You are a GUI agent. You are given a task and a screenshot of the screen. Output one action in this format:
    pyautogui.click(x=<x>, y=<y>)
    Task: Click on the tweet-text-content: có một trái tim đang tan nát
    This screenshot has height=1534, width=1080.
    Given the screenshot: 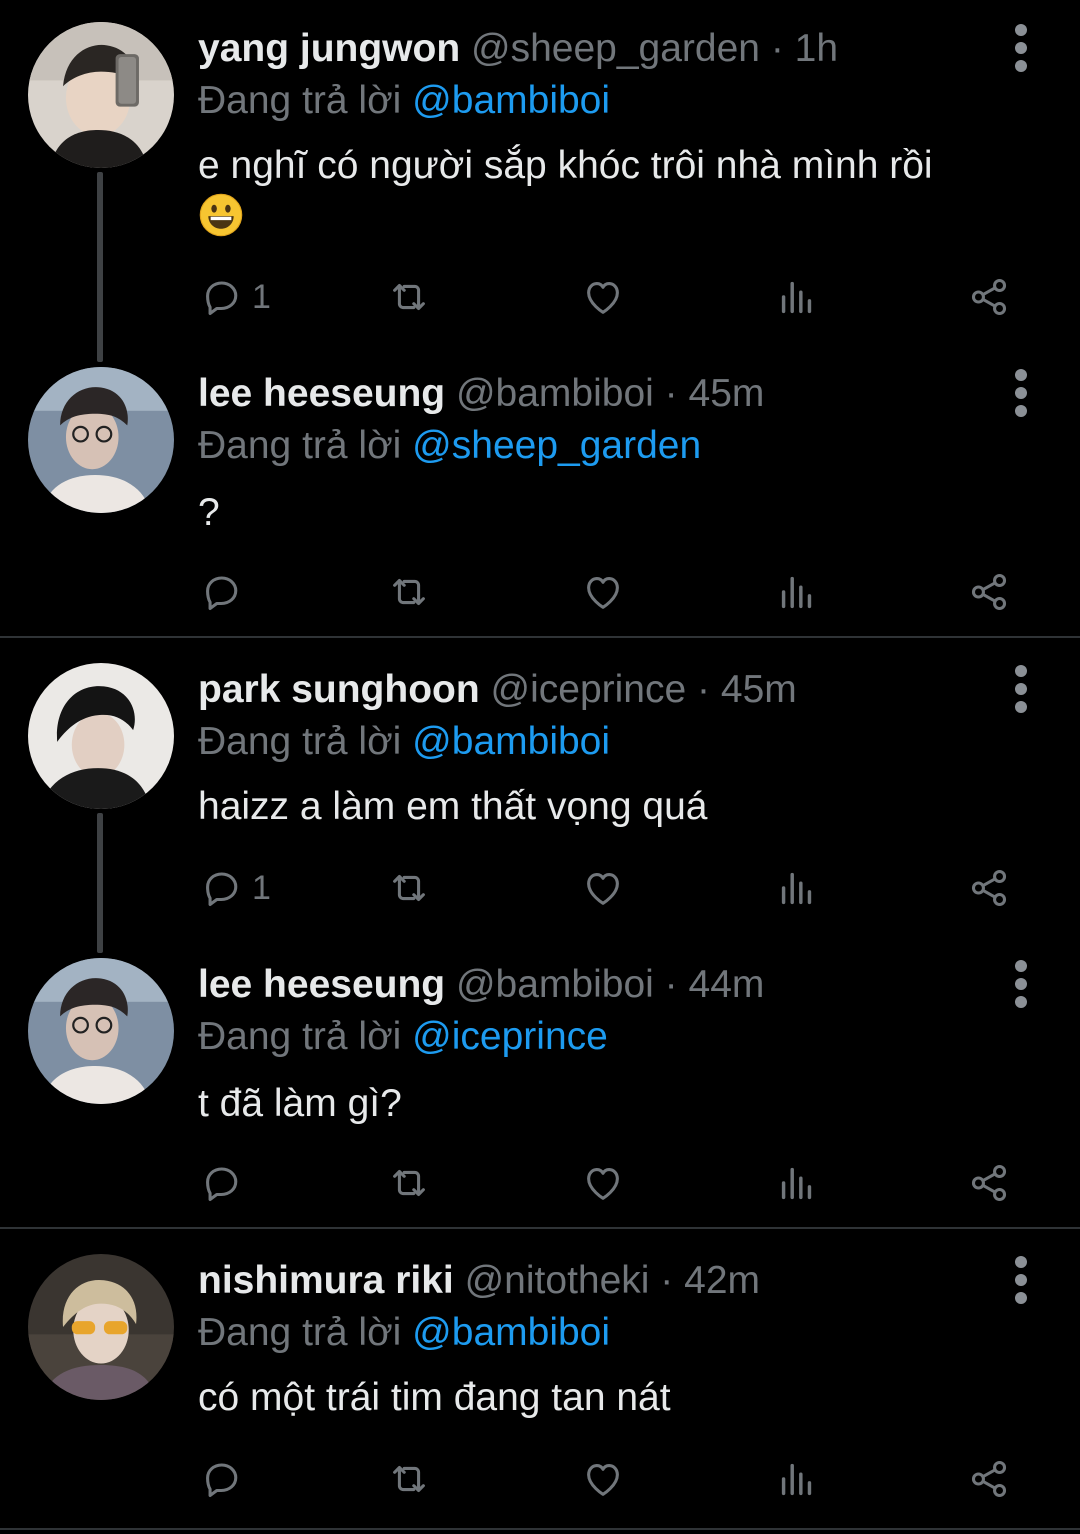 What is the action you would take?
    pyautogui.click(x=434, y=1397)
    